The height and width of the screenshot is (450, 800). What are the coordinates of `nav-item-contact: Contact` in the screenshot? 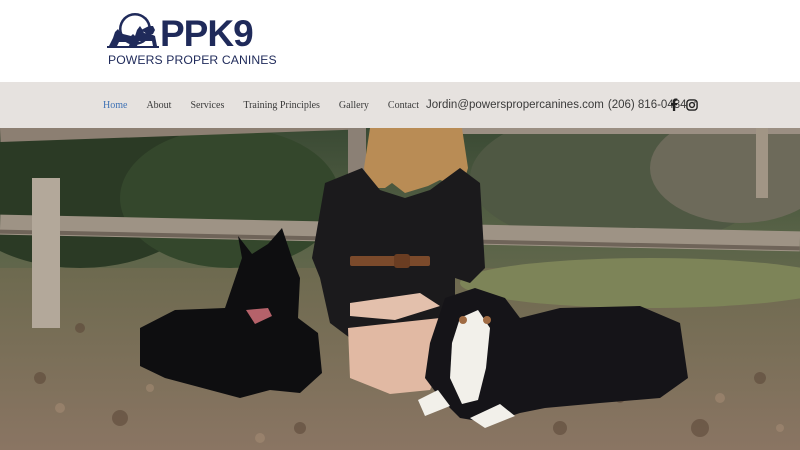 It's located at (403, 105).